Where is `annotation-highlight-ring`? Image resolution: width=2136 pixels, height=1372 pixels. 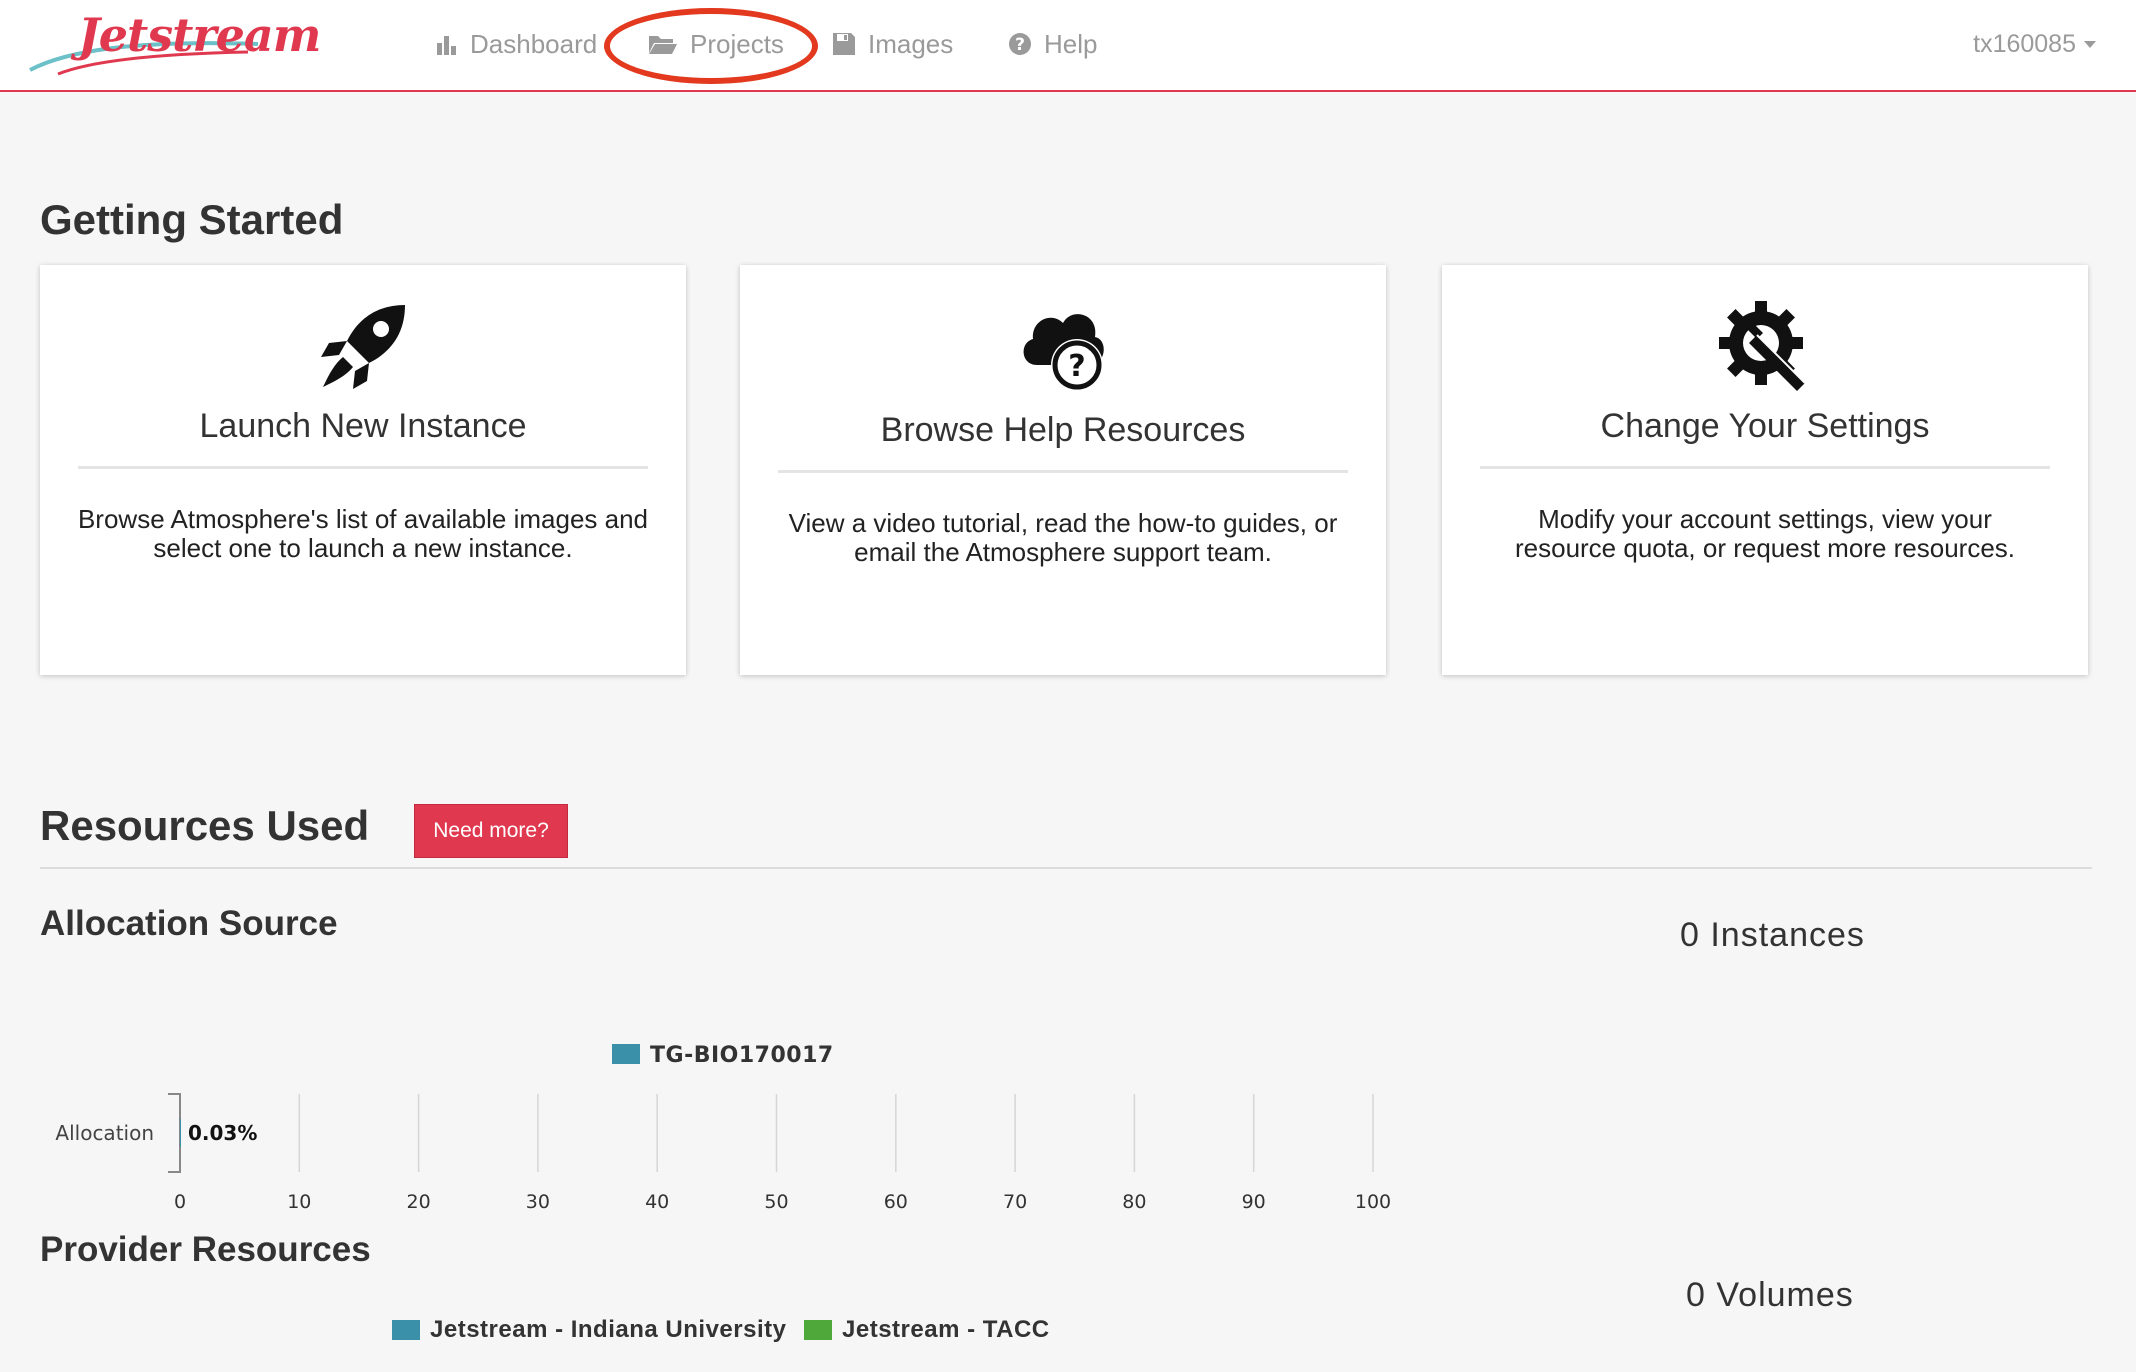
annotation-highlight-ring is located at coordinates (711, 46).